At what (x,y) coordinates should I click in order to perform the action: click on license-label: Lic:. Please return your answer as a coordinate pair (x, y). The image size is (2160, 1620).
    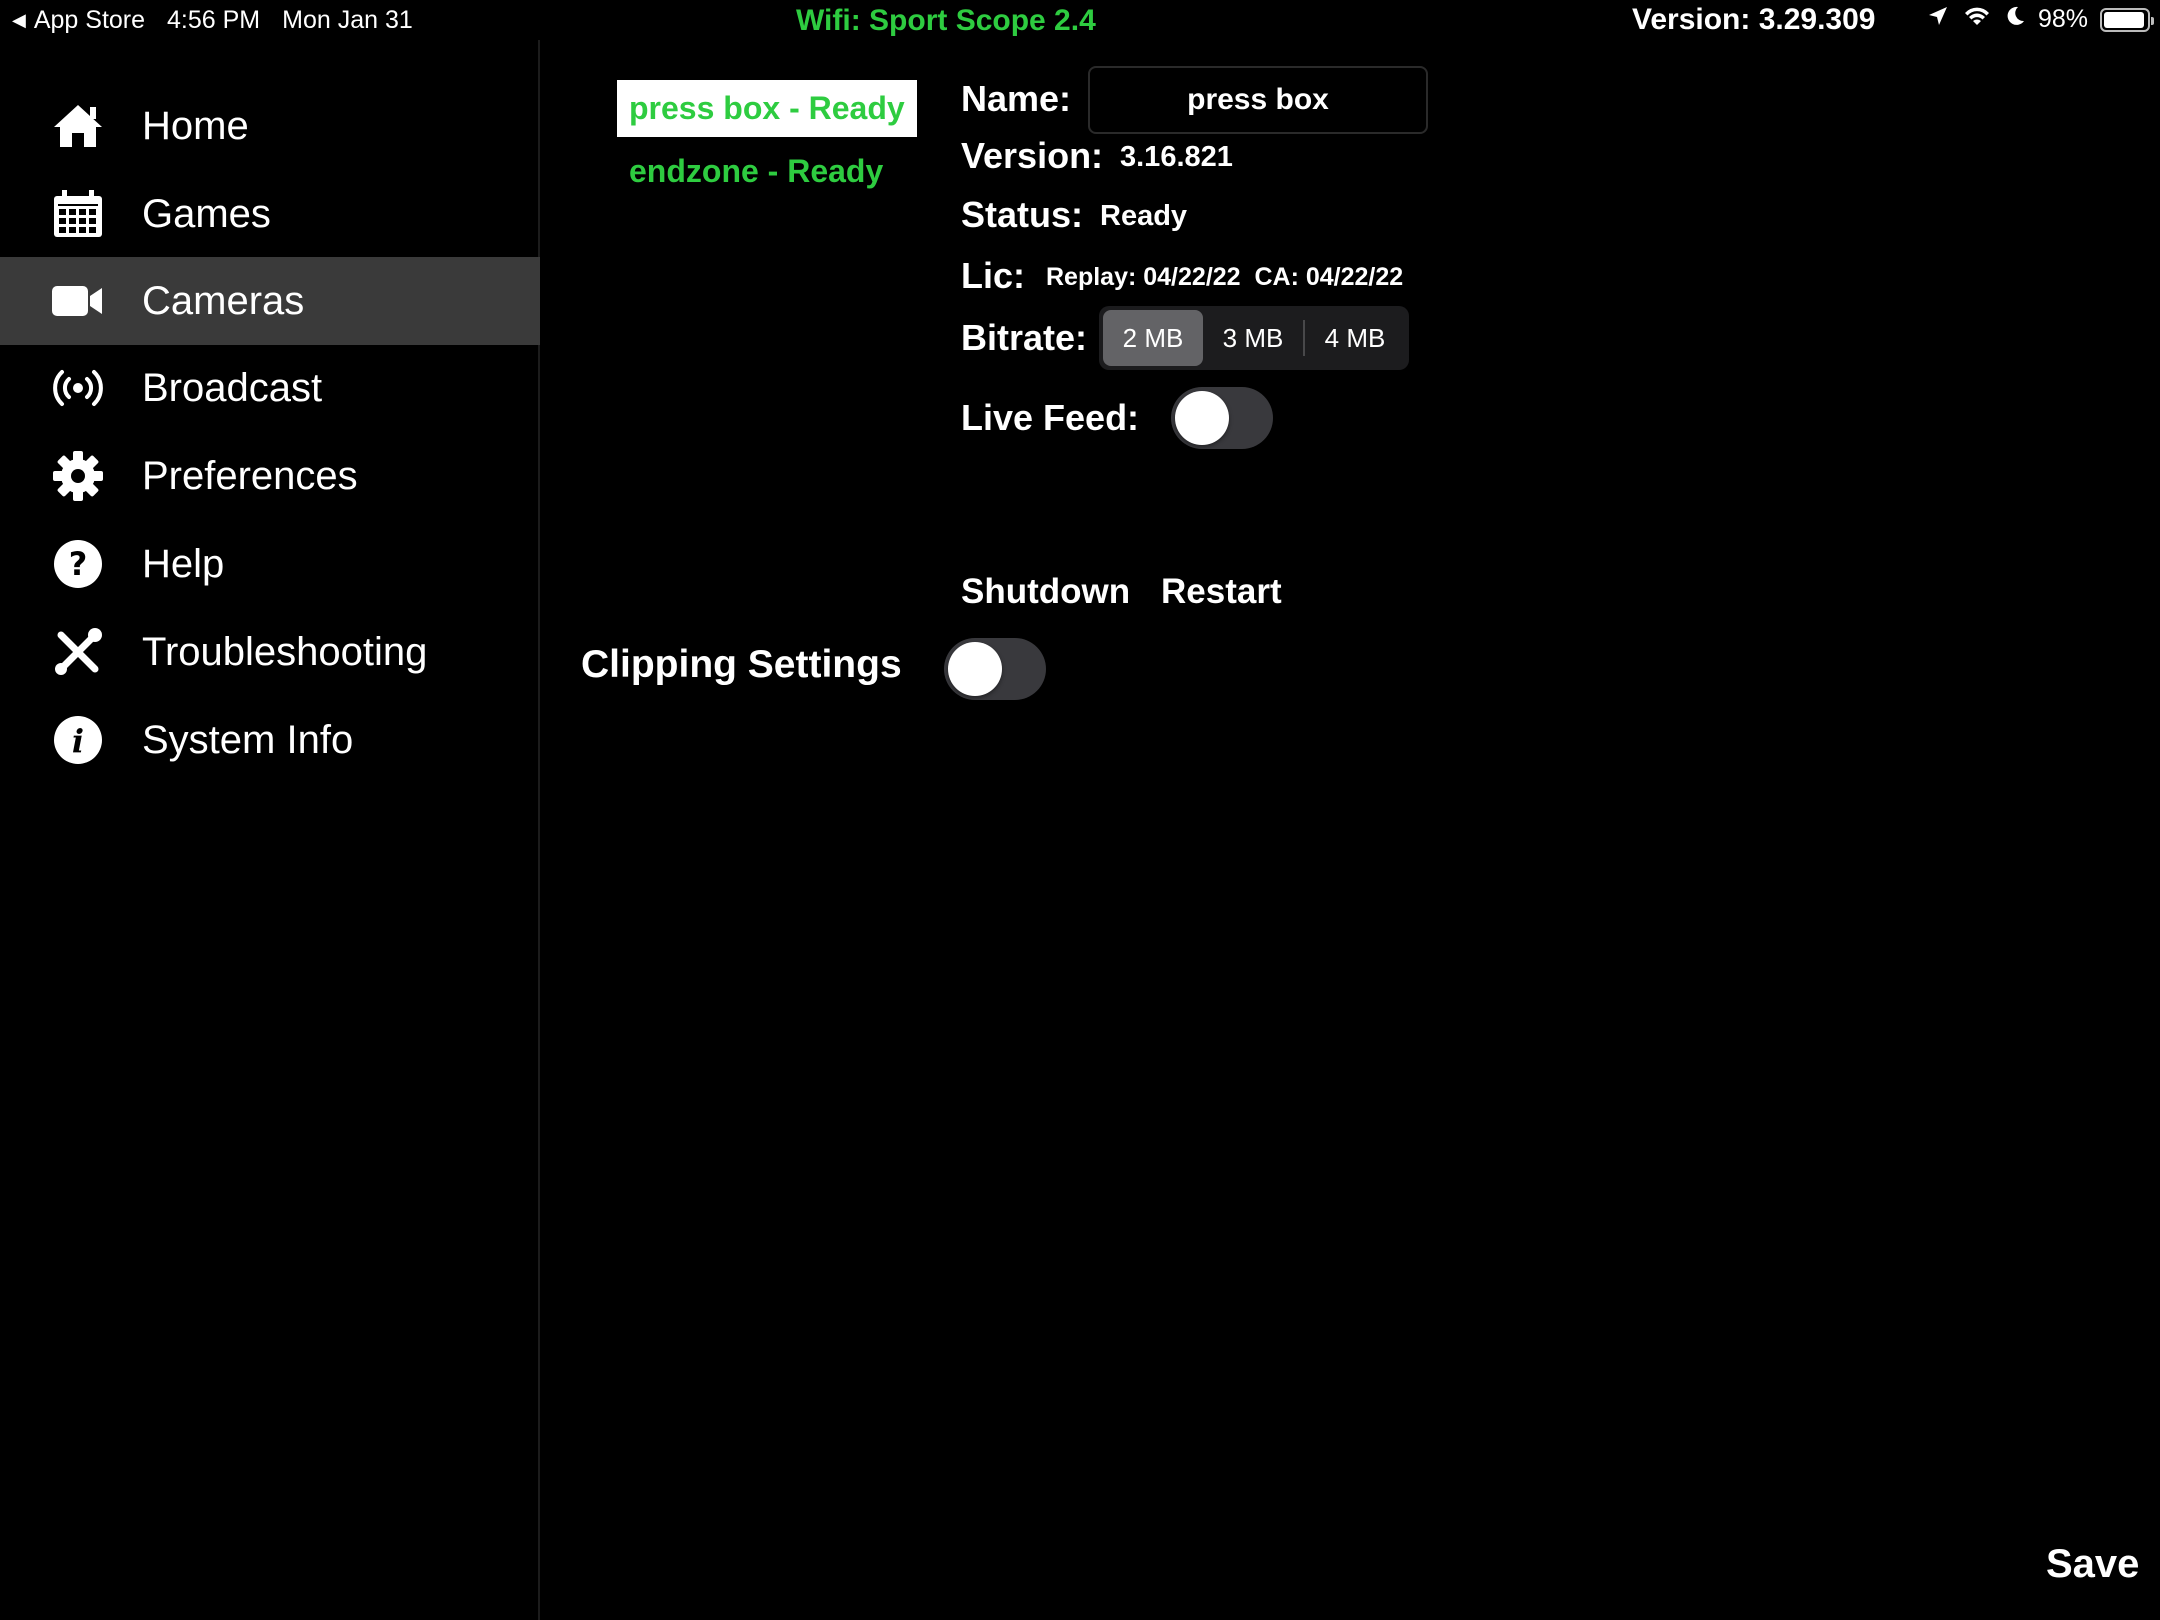
    Looking at the image, I should click on (993, 275).